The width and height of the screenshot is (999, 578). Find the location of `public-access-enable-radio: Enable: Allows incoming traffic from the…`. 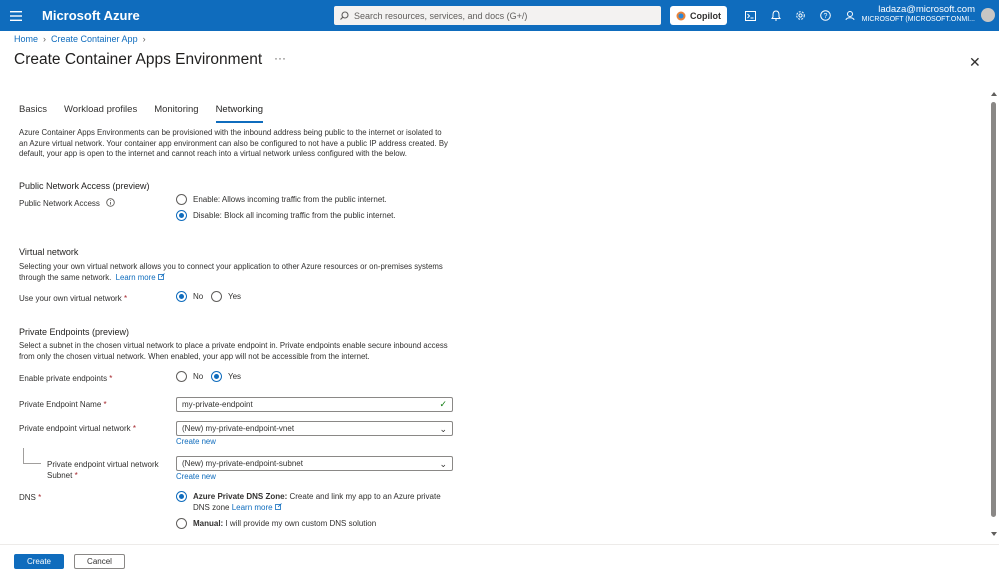

public-access-enable-radio: Enable: Allows incoming traffic from the… is located at coordinates (281, 199).